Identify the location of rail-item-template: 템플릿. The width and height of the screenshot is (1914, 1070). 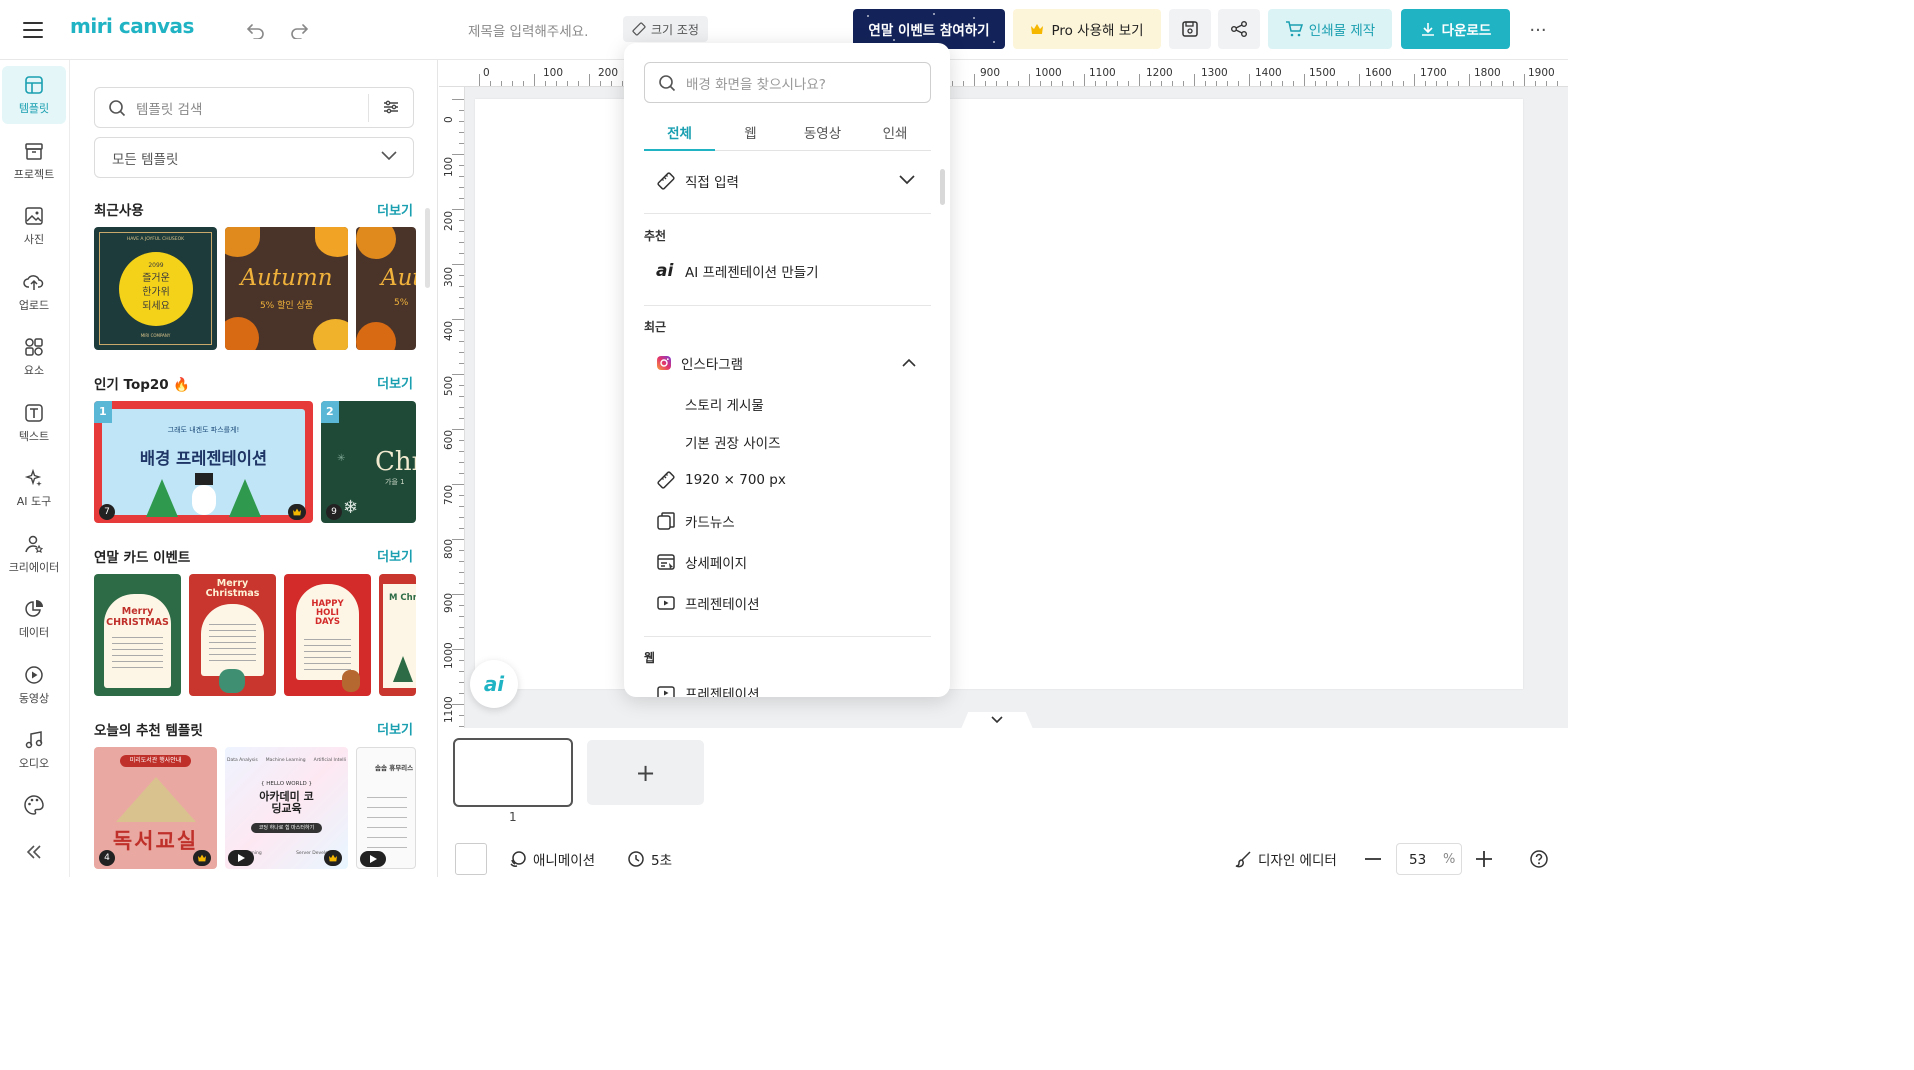
(34, 95).